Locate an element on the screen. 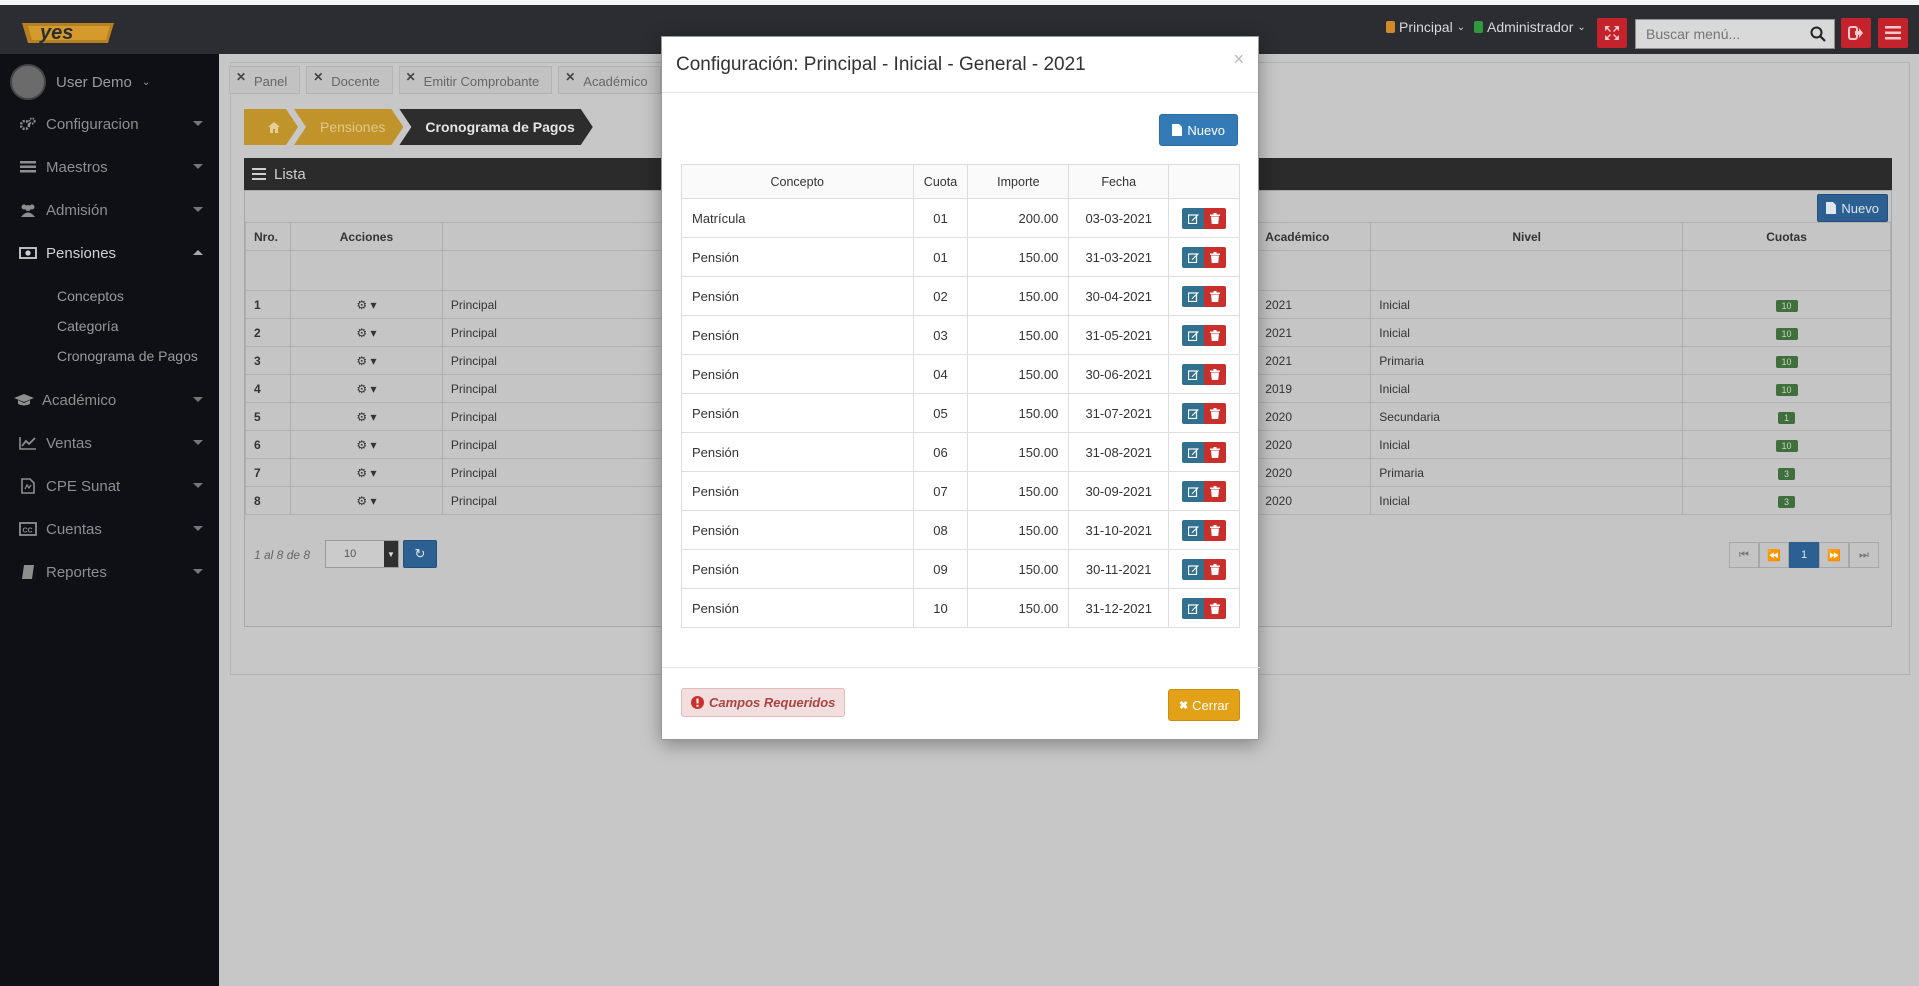  user-menu: User Demo ⌄ is located at coordinates (80, 82).